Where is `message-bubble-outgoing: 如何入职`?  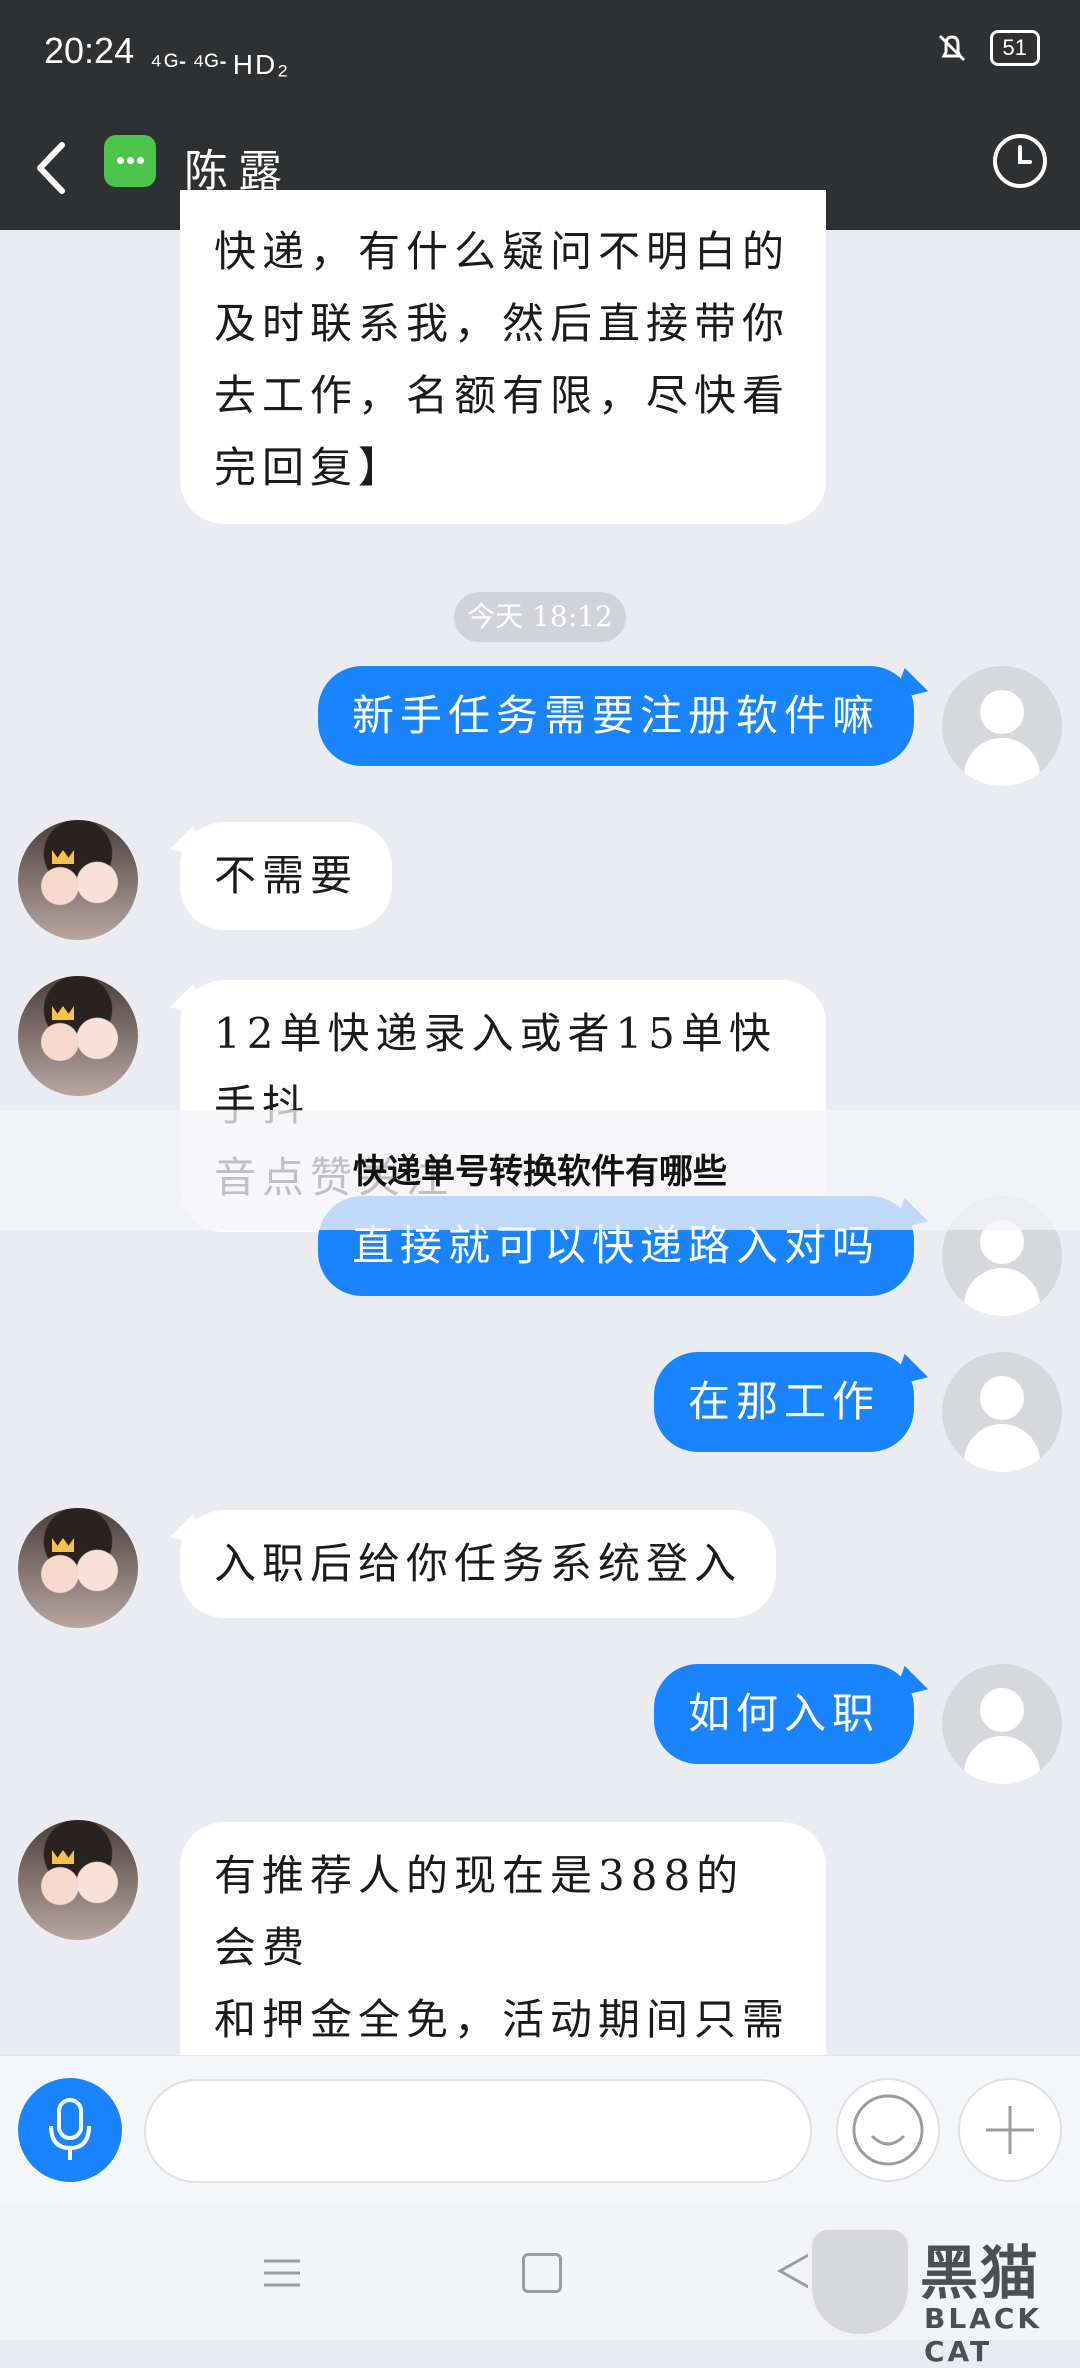
message-bubble-outgoing: 如何入职 is located at coordinates (784, 1714).